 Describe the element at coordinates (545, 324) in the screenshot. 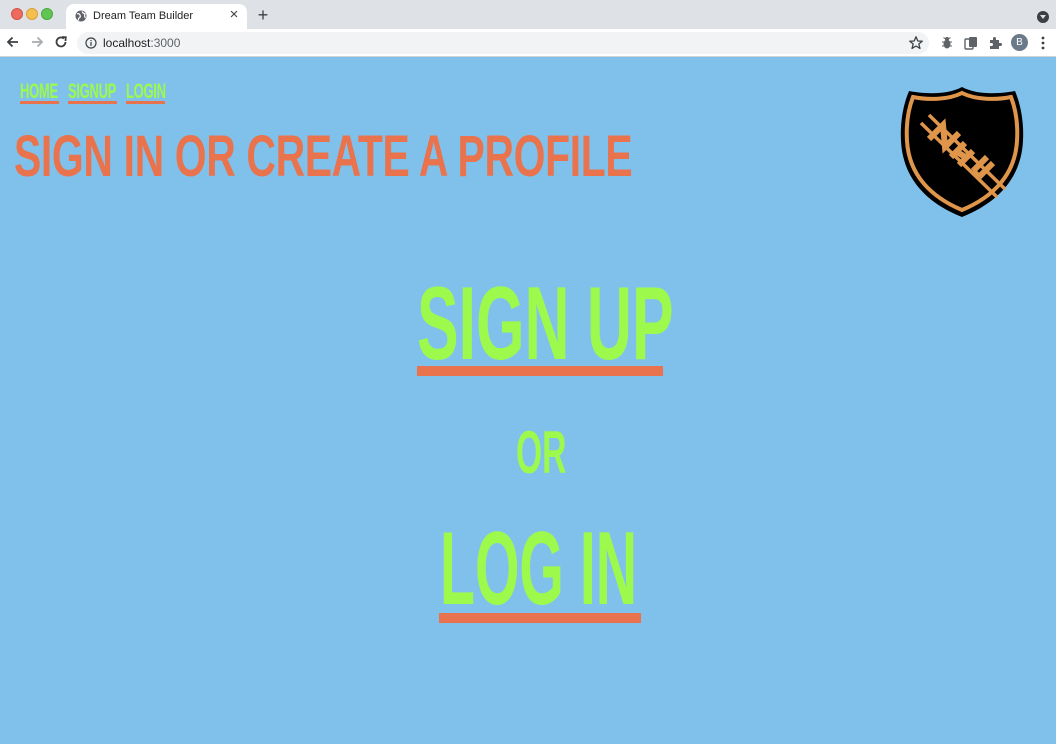

I see `signup-link: SIGN UP` at that location.